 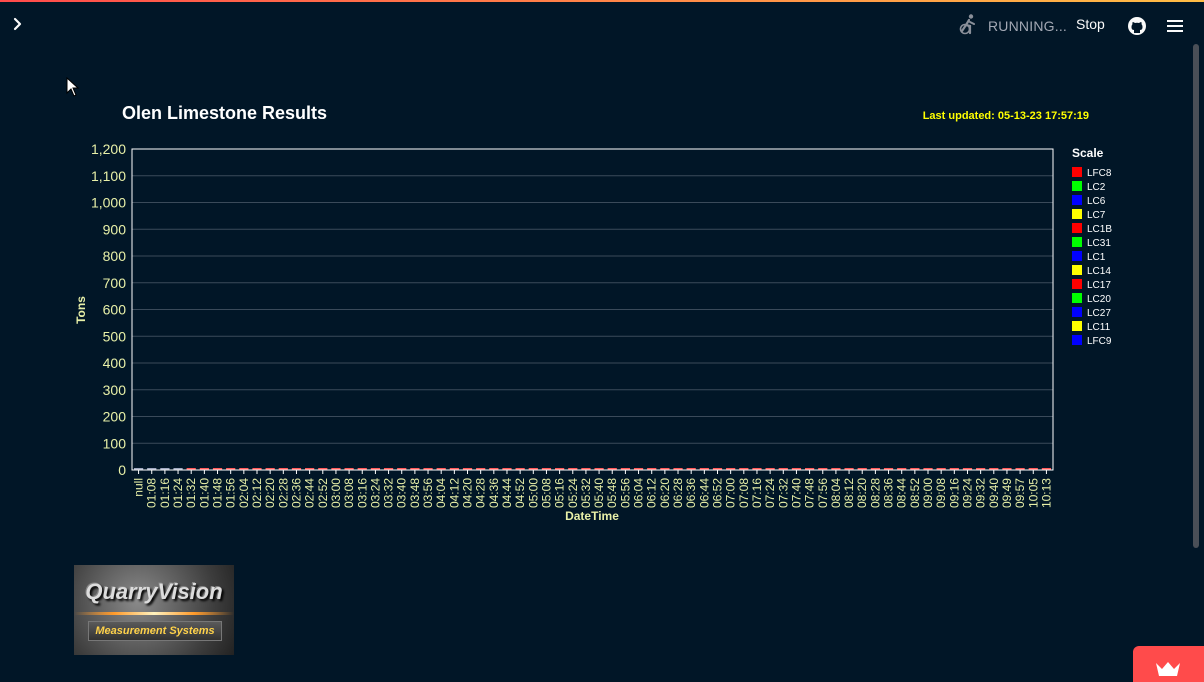 What do you see at coordinates (599, 493) in the screenshot?
I see `x-tick-label: 05:40` at bounding box center [599, 493].